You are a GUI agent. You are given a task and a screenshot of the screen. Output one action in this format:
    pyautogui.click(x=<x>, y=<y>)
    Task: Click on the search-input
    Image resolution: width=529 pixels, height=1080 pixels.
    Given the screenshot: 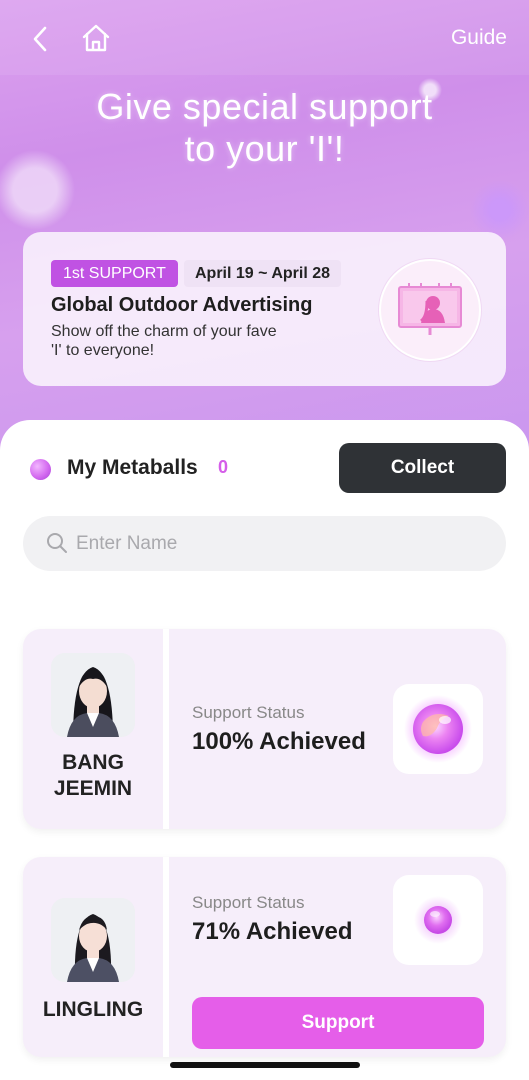 What is the action you would take?
    pyautogui.click(x=276, y=544)
    